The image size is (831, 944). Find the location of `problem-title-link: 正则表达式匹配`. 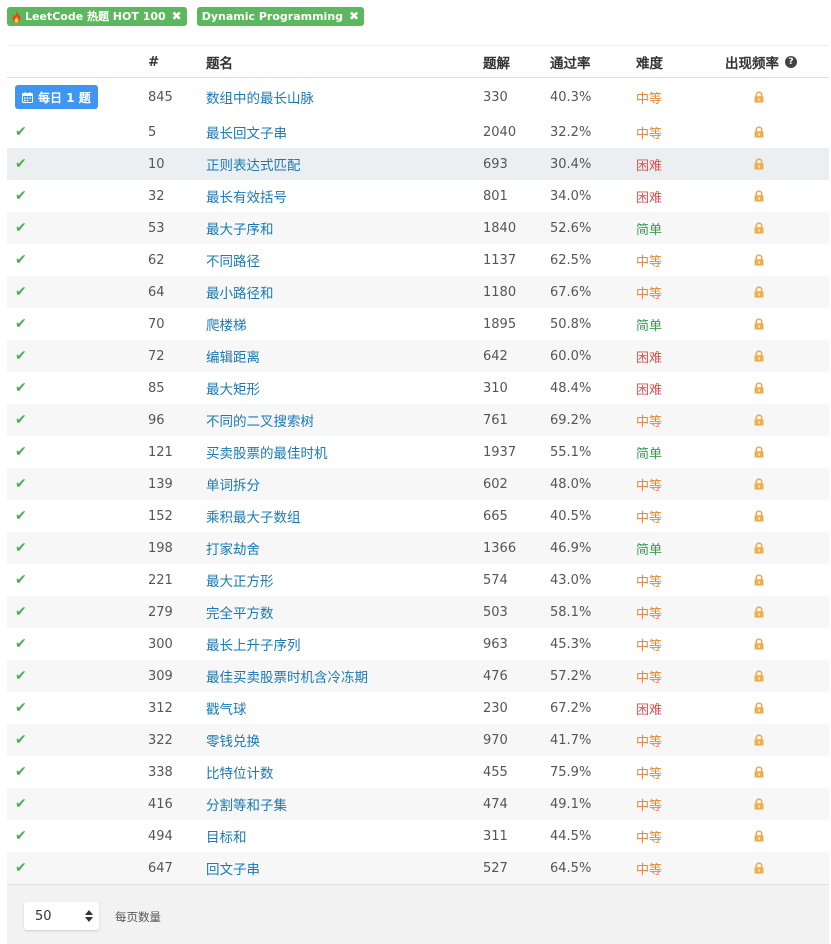

problem-title-link: 正则表达式匹配 is located at coordinates (253, 164).